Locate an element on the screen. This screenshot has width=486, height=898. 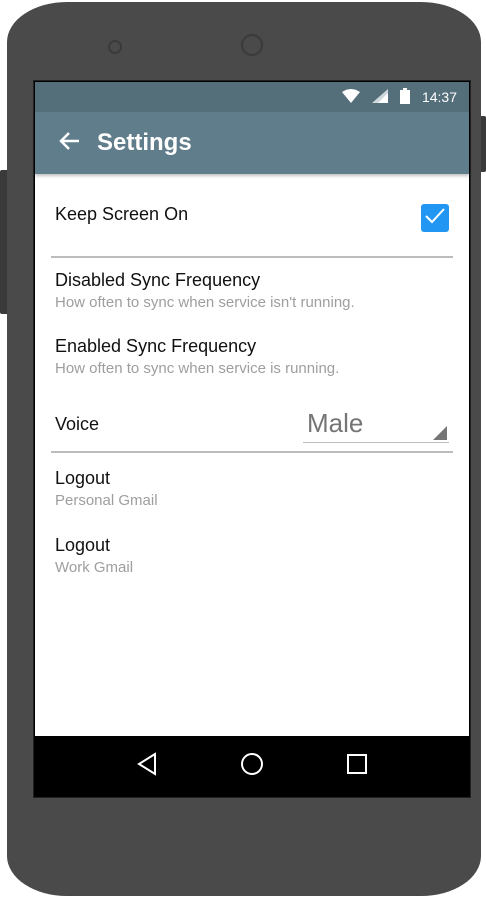
arrow-left-icon is located at coordinates (69, 143).